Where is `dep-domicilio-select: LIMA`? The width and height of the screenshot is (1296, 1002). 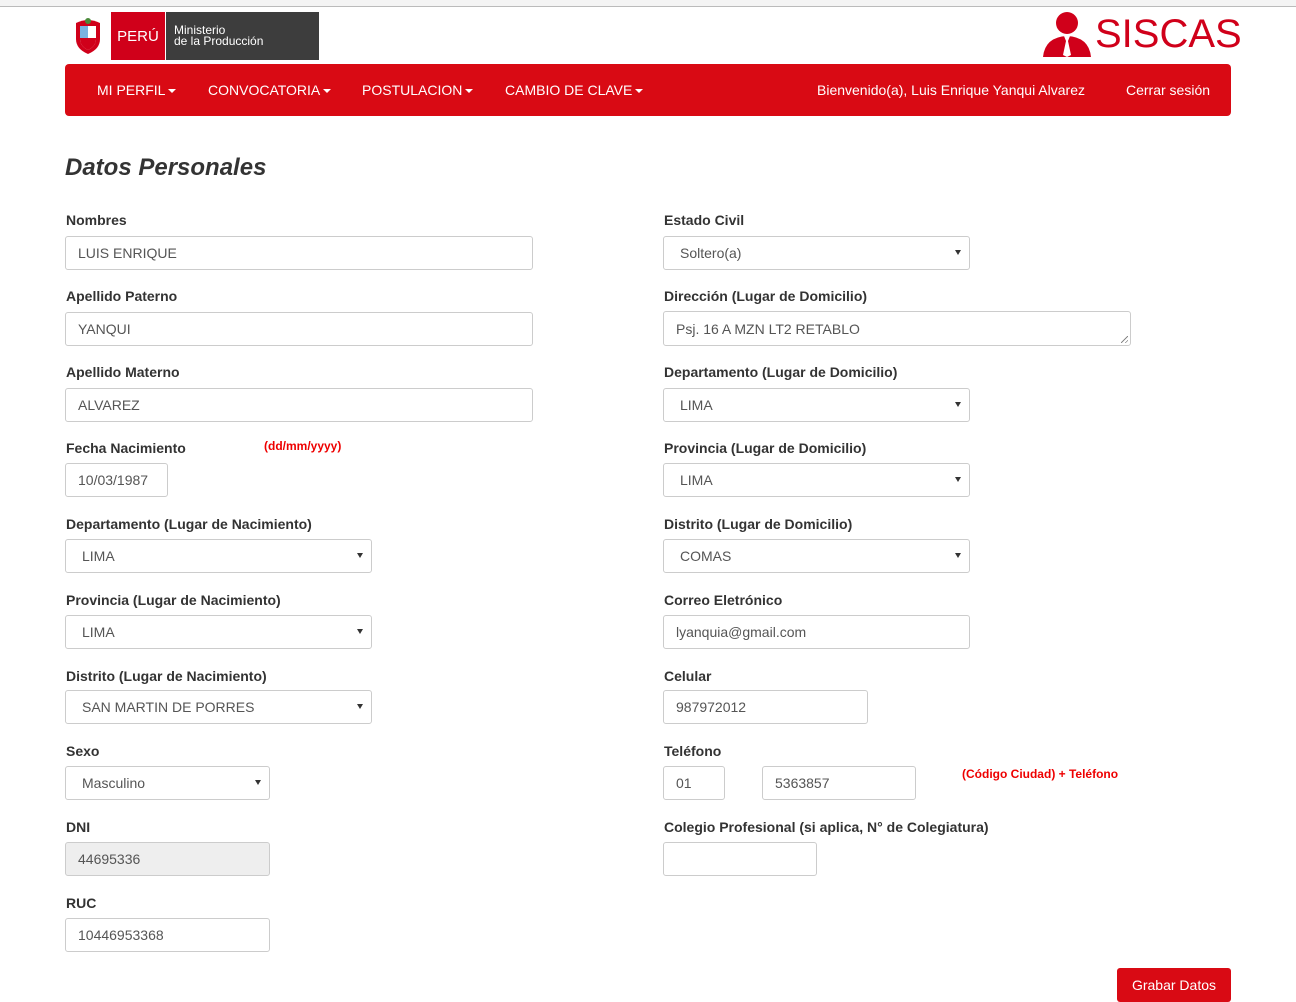
dep-domicilio-select: LIMA is located at coordinates (816, 405).